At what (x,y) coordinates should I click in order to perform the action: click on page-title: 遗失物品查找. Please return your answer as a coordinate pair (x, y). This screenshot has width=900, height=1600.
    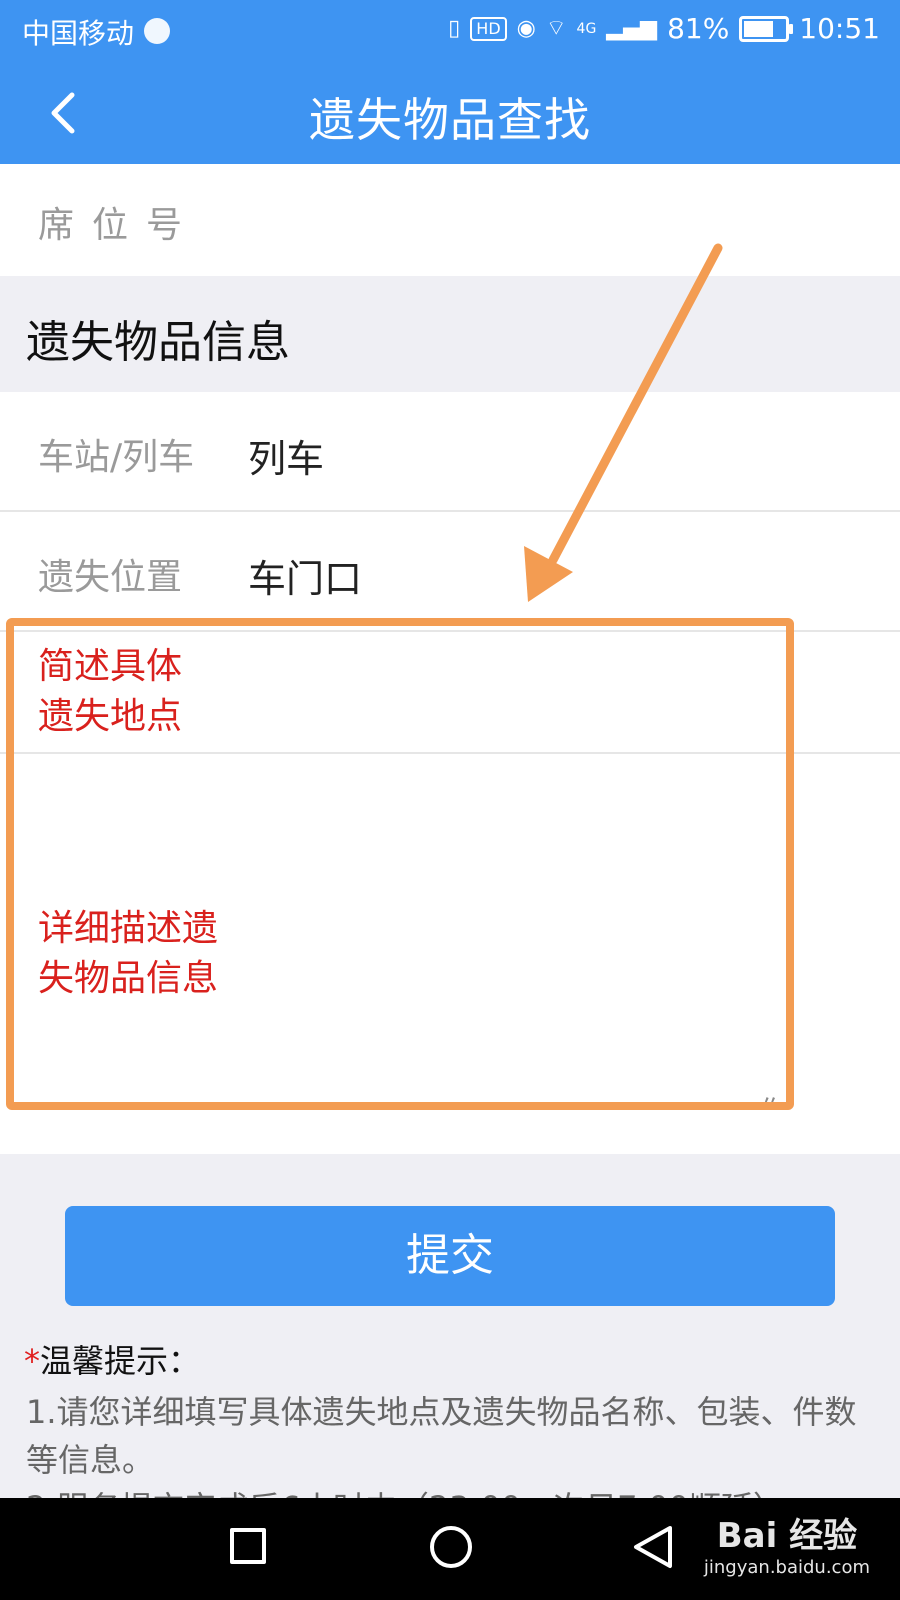
    Looking at the image, I should click on (450, 120).